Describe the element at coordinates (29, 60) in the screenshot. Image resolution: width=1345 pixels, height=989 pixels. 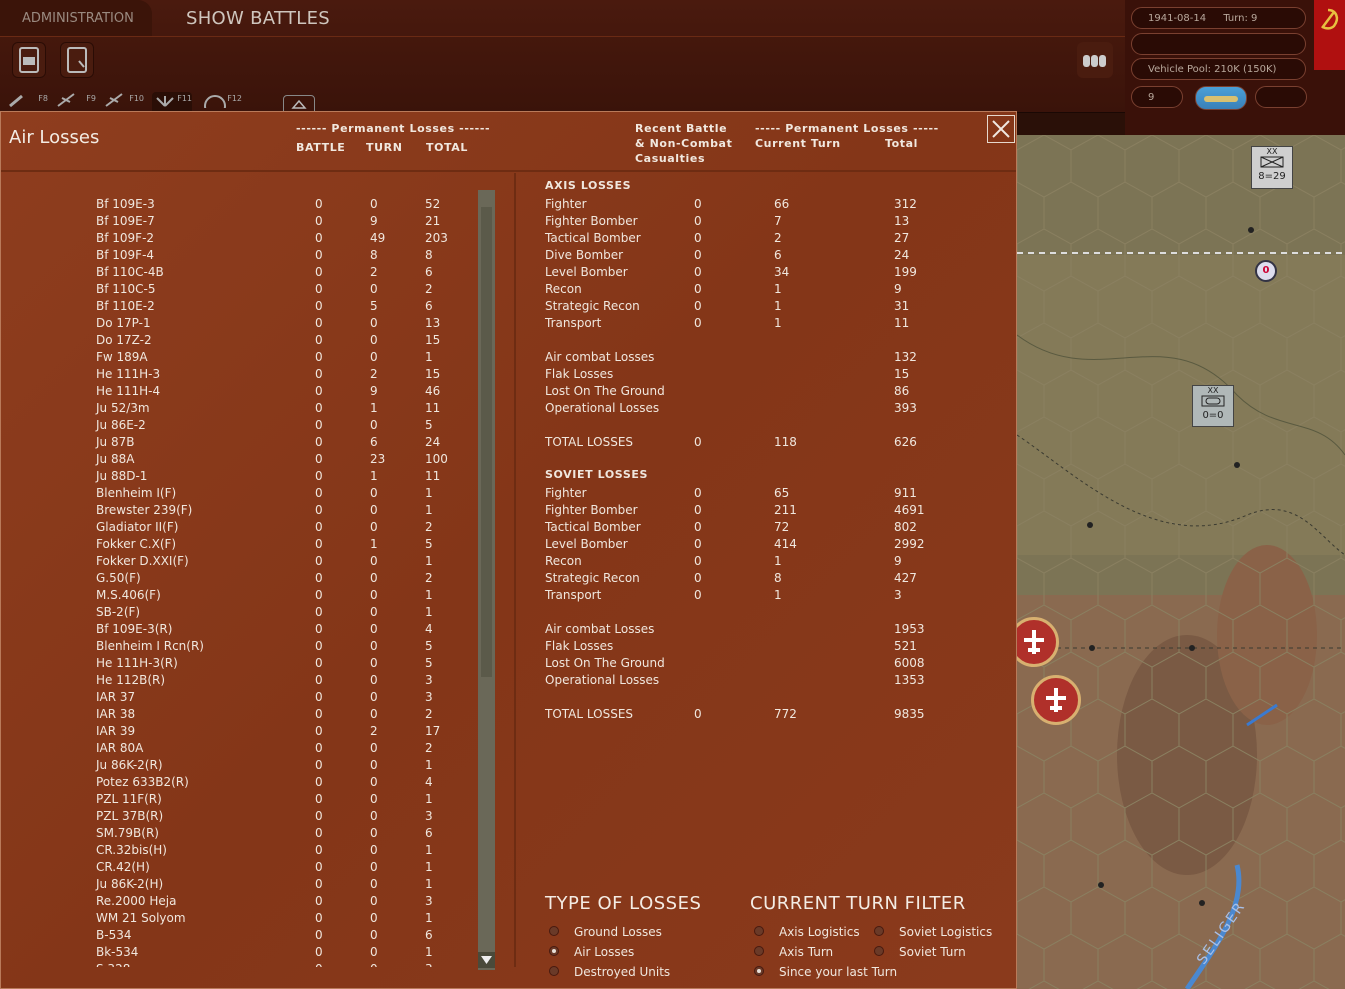
I see `save-button` at that location.